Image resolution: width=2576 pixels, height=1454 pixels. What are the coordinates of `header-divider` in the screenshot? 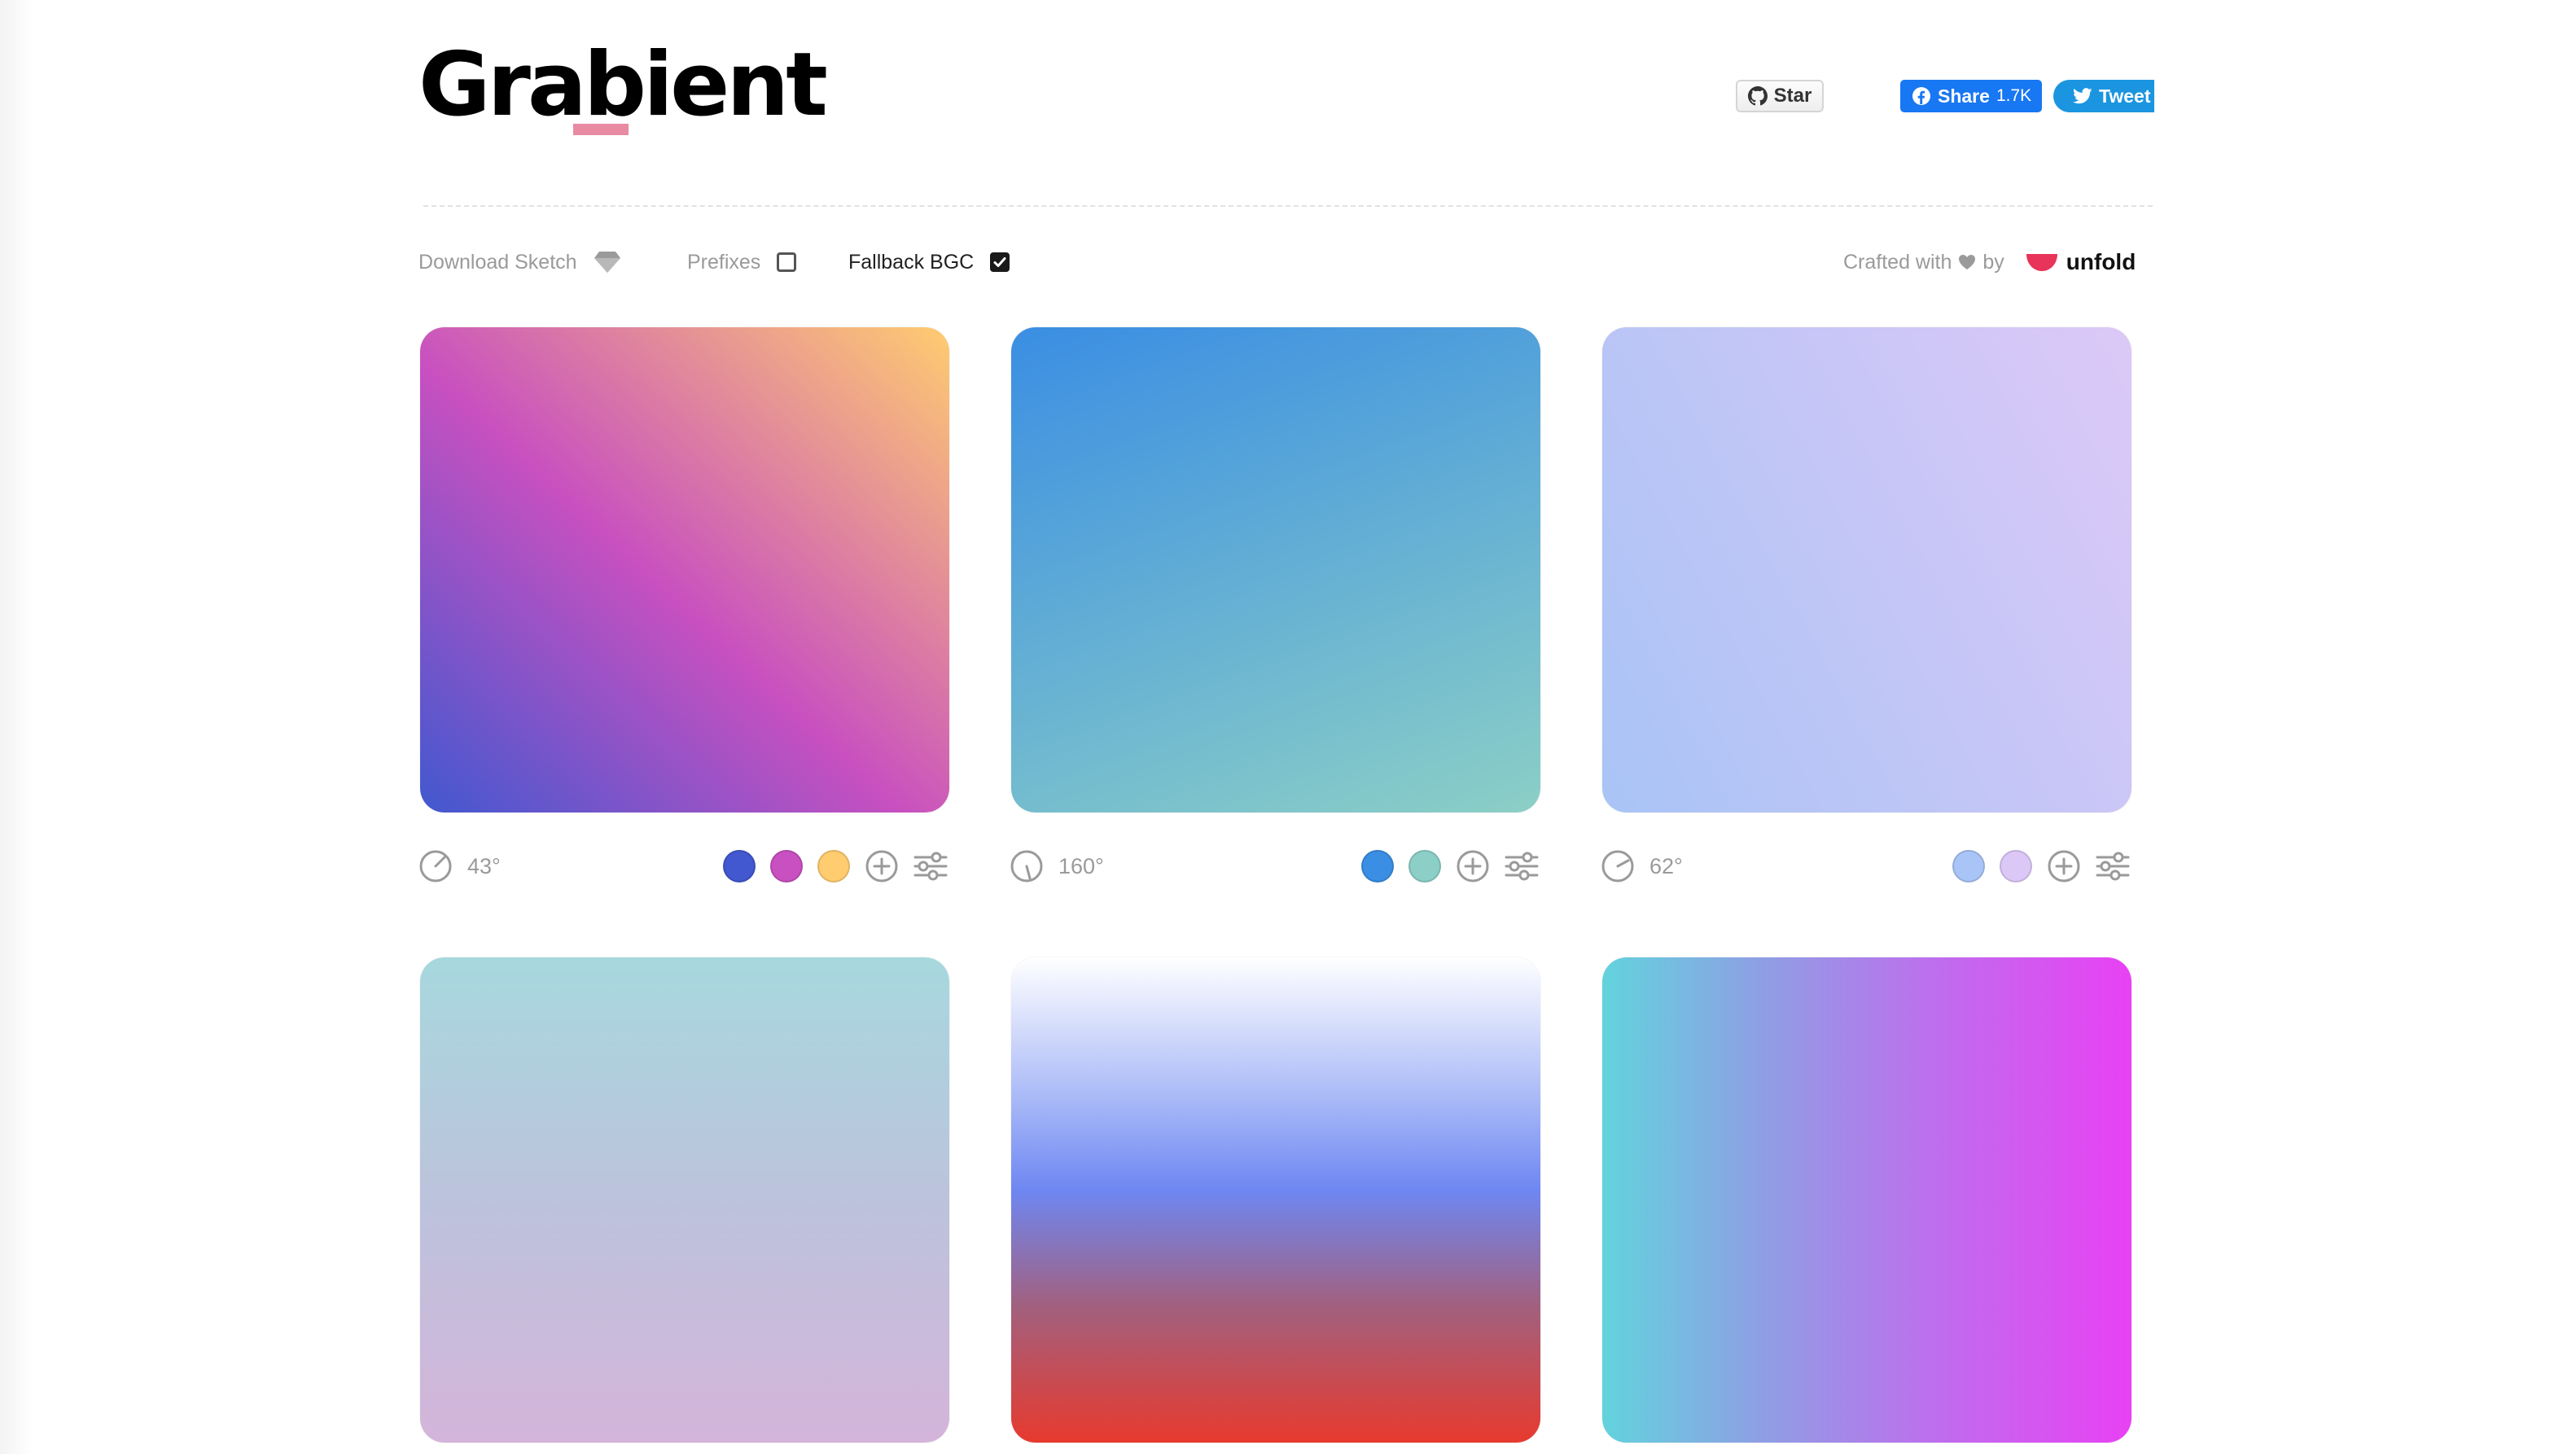 It's located at (1288, 206).